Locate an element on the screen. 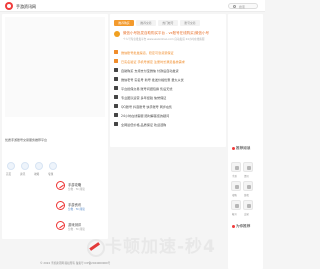 The width and height of the screenshot is (320, 269). search-box: 搜索 is located at coordinates (243, 6).